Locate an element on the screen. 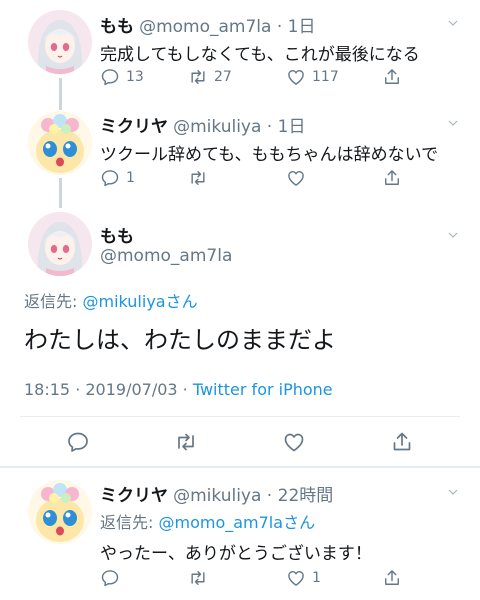 This screenshot has height=600, width=480. like-count: 1 is located at coordinates (316, 578).